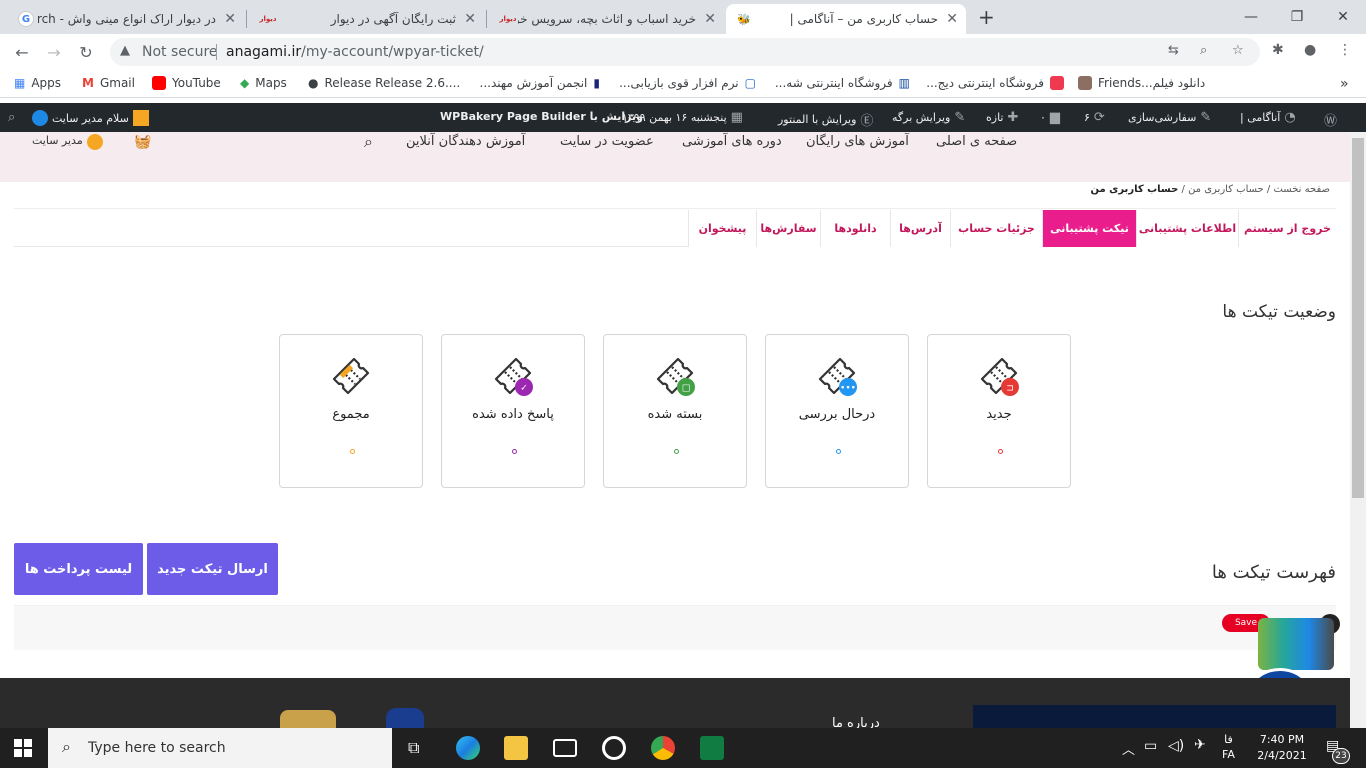  Describe the element at coordinates (268, 19) in the screenshot. I see `divar-icon: دیوار` at that location.